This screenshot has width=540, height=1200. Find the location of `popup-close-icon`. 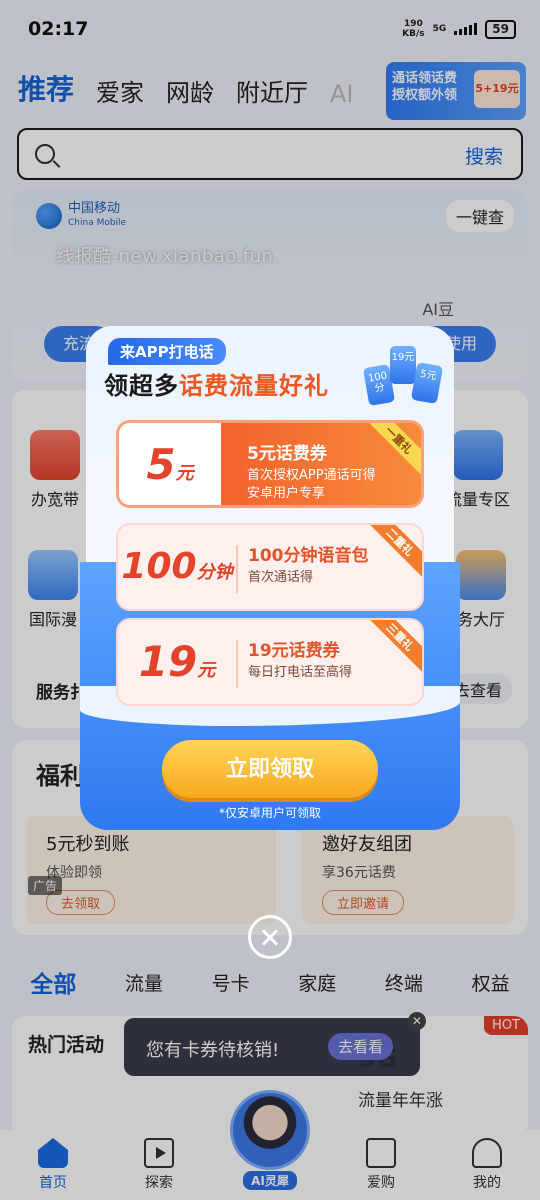

popup-close-icon is located at coordinates (270, 937).